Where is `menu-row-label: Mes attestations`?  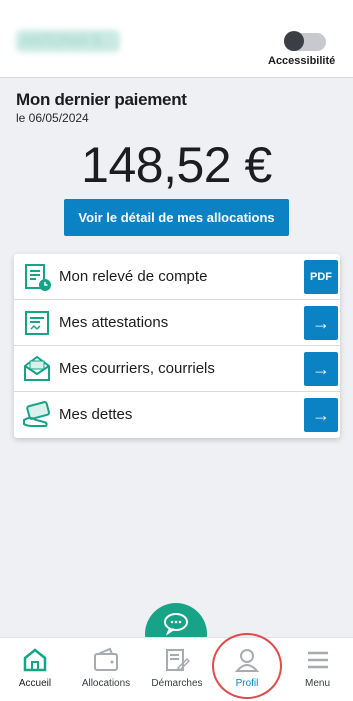
menu-row-label: Mes attestations is located at coordinates (114, 322).